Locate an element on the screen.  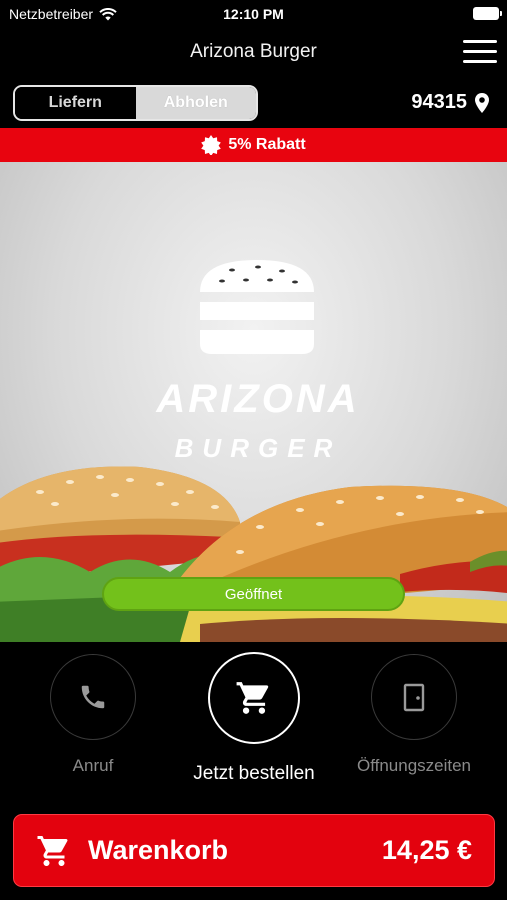
status-bar: Netzbetreiber 12:10 PM is located at coordinates (253, 14).